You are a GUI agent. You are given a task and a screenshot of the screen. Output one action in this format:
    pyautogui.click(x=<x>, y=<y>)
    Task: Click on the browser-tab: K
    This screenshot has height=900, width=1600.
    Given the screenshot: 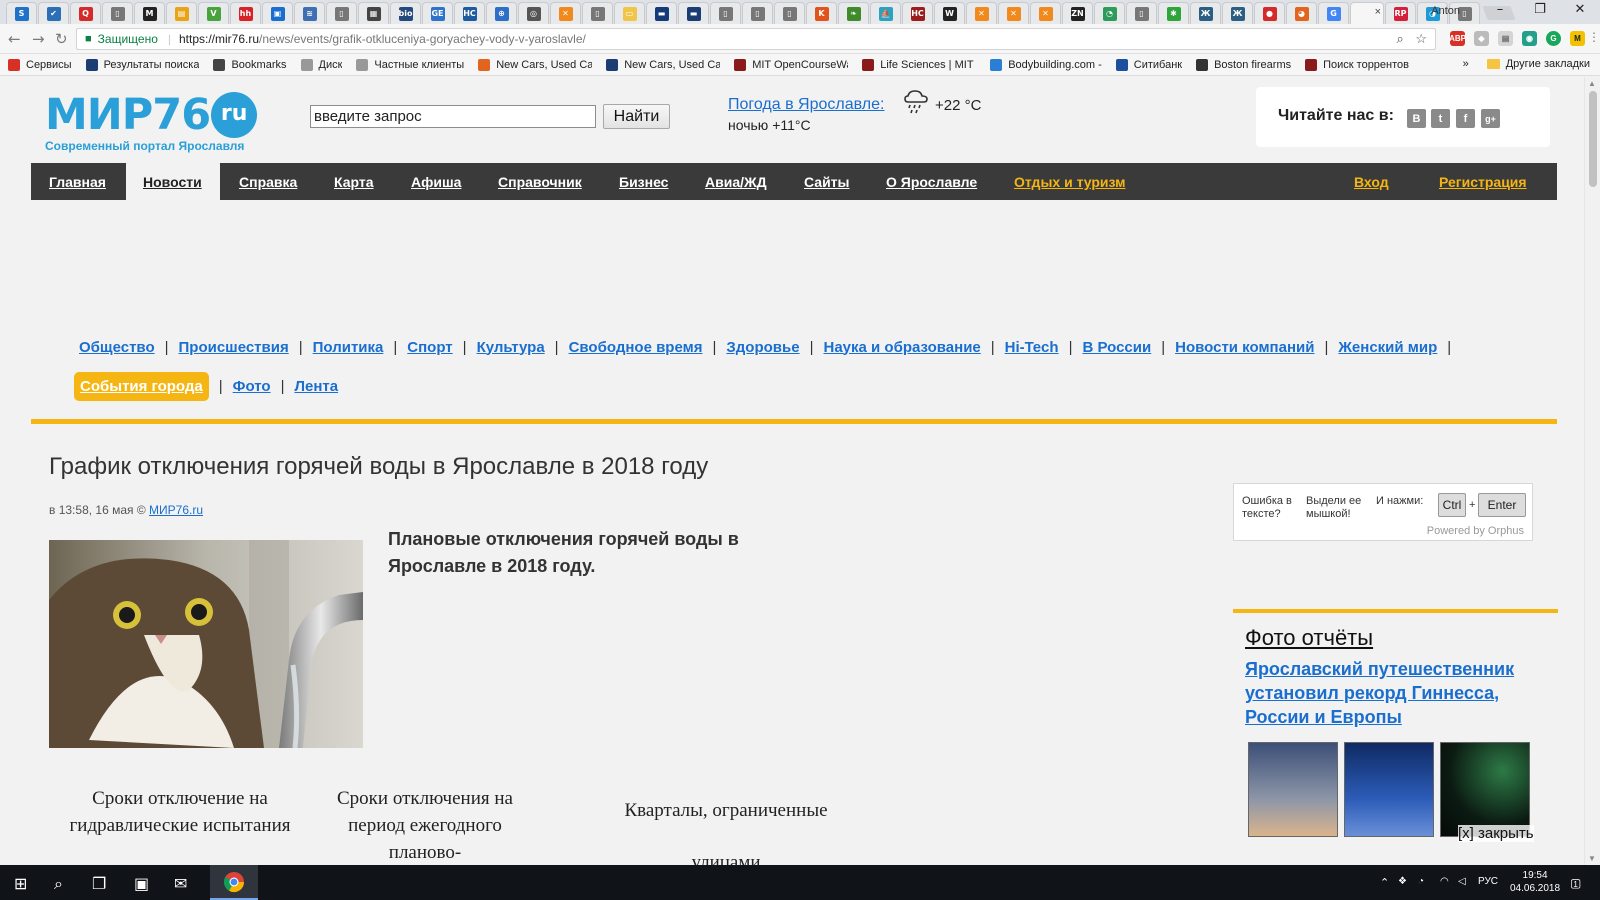 What is the action you would take?
    pyautogui.click(x=821, y=13)
    